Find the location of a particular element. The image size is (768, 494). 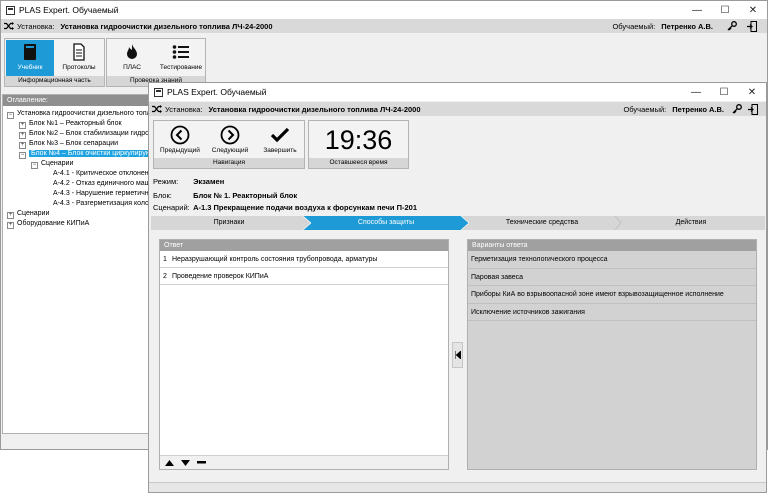

answer-row: 2 Проведение проверок КИПиА is located at coordinates (304, 276).